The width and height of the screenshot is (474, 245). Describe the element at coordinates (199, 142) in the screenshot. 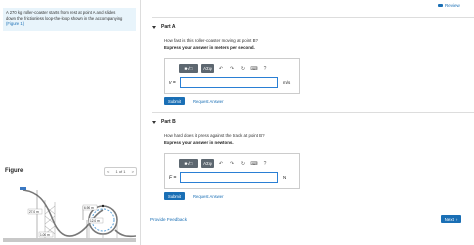

I see `part-b-instruction: Express your answer in newtons.` at that location.